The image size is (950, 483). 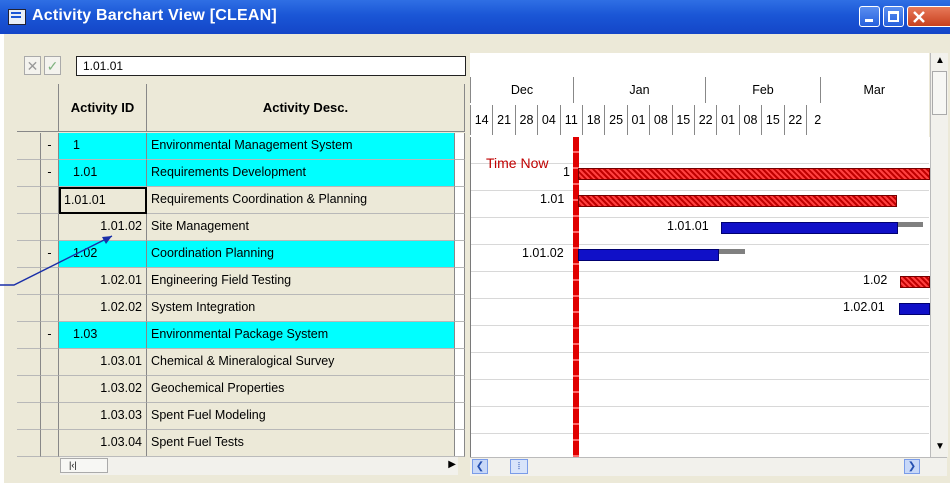 I want to click on table-row: 1.03.04 Spent Fuel Tests, so click(x=241, y=443).